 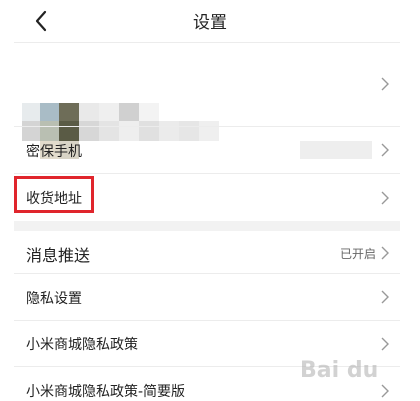 What do you see at coordinates (210, 297) in the screenshot?
I see `privacy-settings-row: 隐私设置` at bounding box center [210, 297].